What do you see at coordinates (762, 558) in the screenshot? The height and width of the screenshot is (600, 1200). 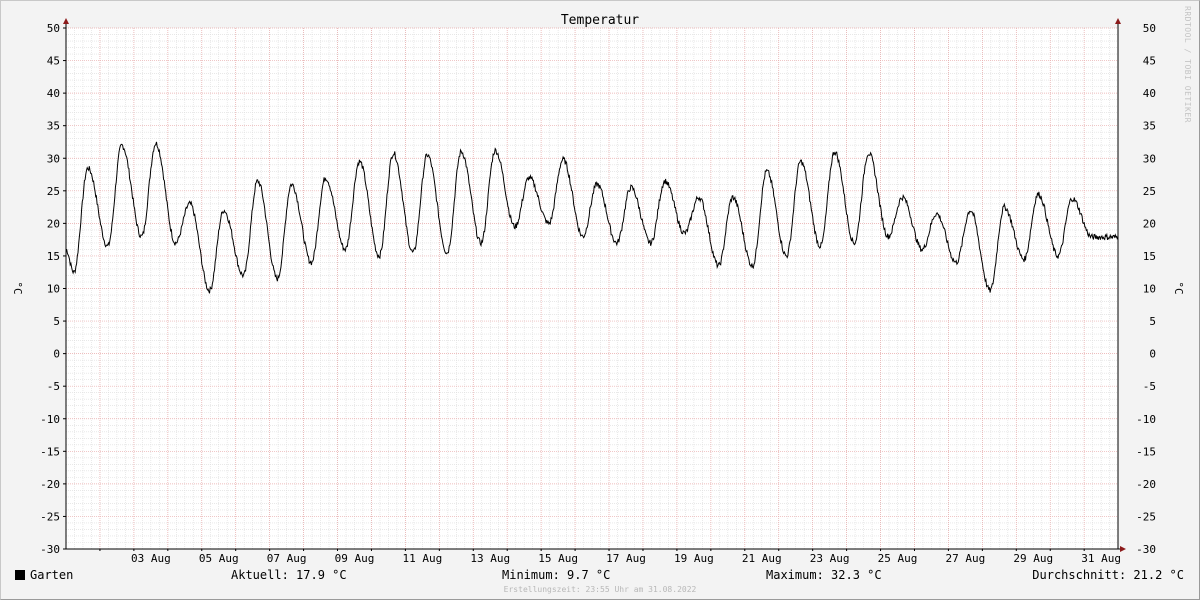 I see `x-tick-label: 21 Aug` at bounding box center [762, 558].